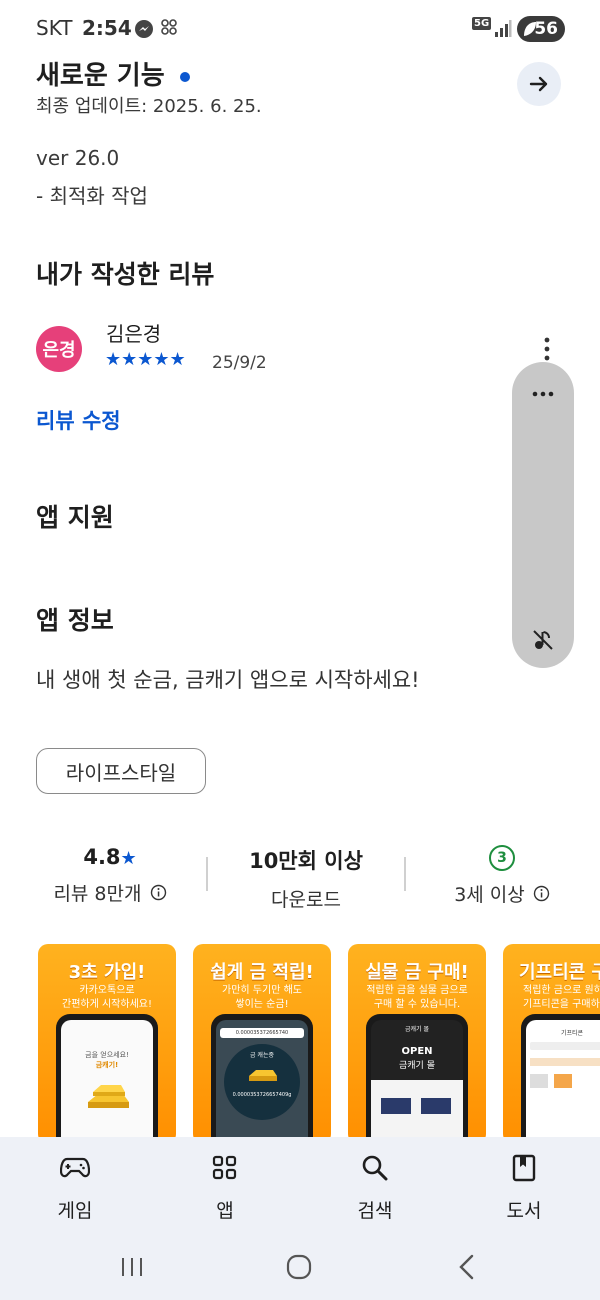 The image size is (600, 1300). What do you see at coordinates (417, 1079) in the screenshot?
I see `phone-mockup: 금캐기 몰 OPEN 금캐기 몰` at bounding box center [417, 1079].